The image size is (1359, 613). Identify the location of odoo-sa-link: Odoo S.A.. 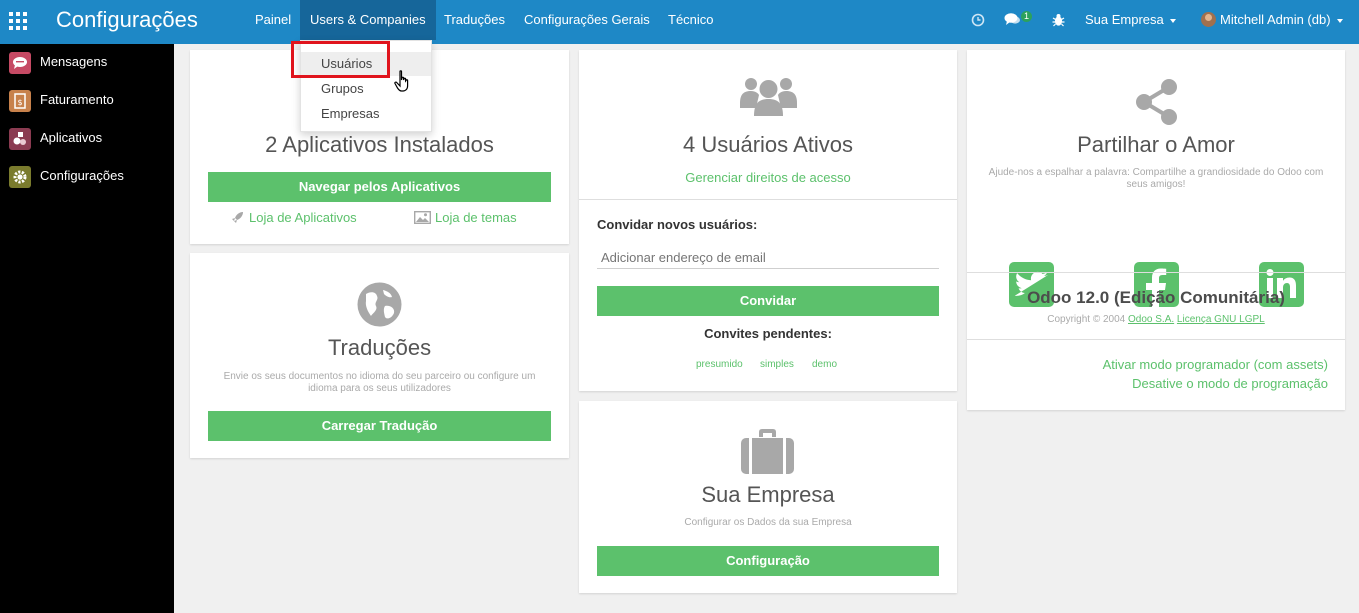
(1151, 319).